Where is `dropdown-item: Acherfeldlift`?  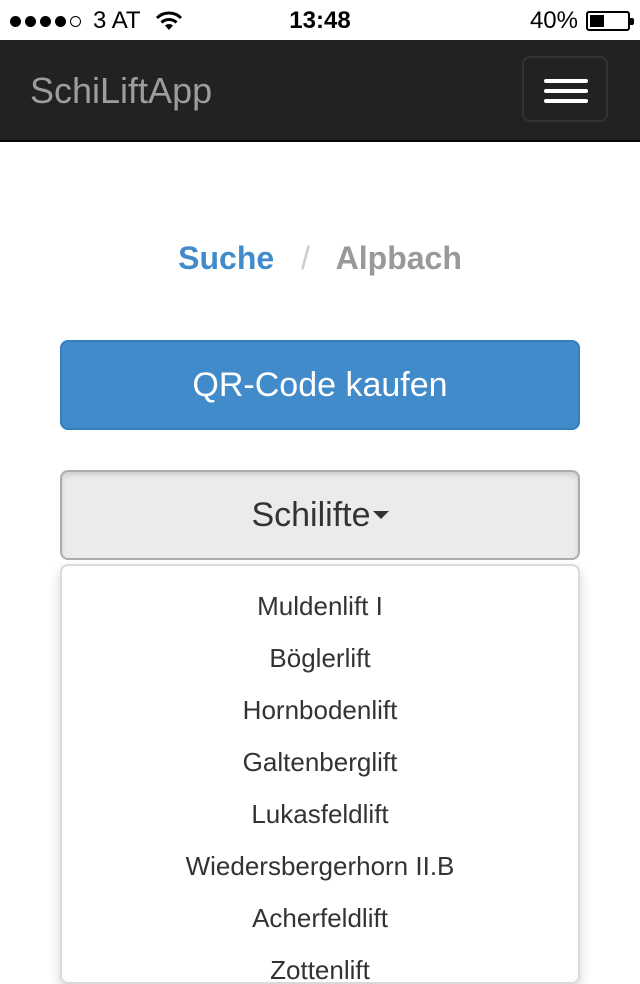 dropdown-item: Acherfeldlift is located at coordinates (320, 918).